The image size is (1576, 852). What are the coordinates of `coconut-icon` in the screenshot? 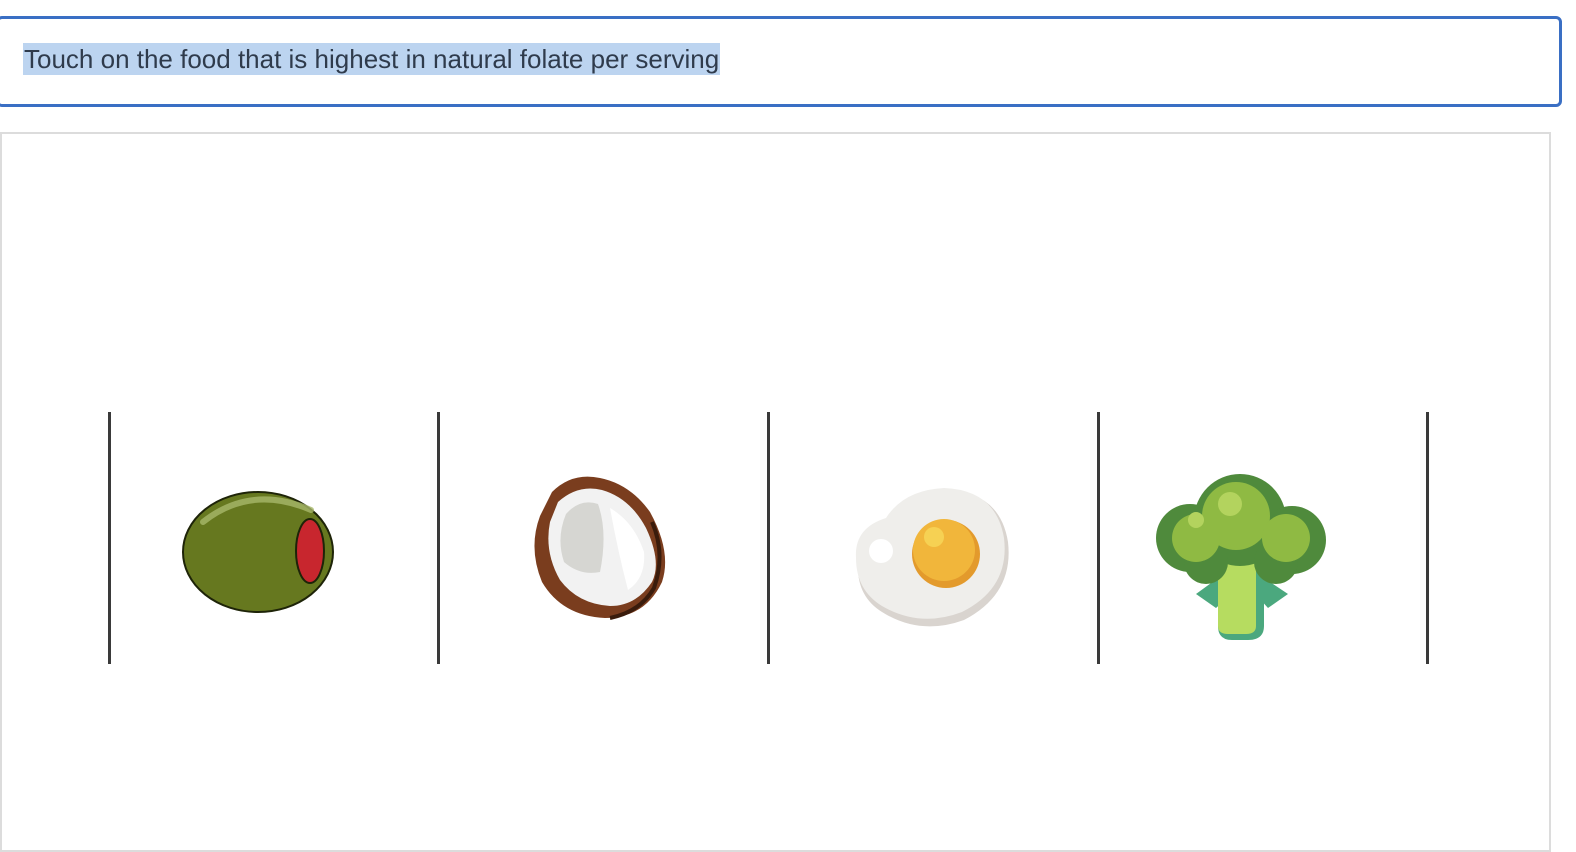 It's located at (600, 548).